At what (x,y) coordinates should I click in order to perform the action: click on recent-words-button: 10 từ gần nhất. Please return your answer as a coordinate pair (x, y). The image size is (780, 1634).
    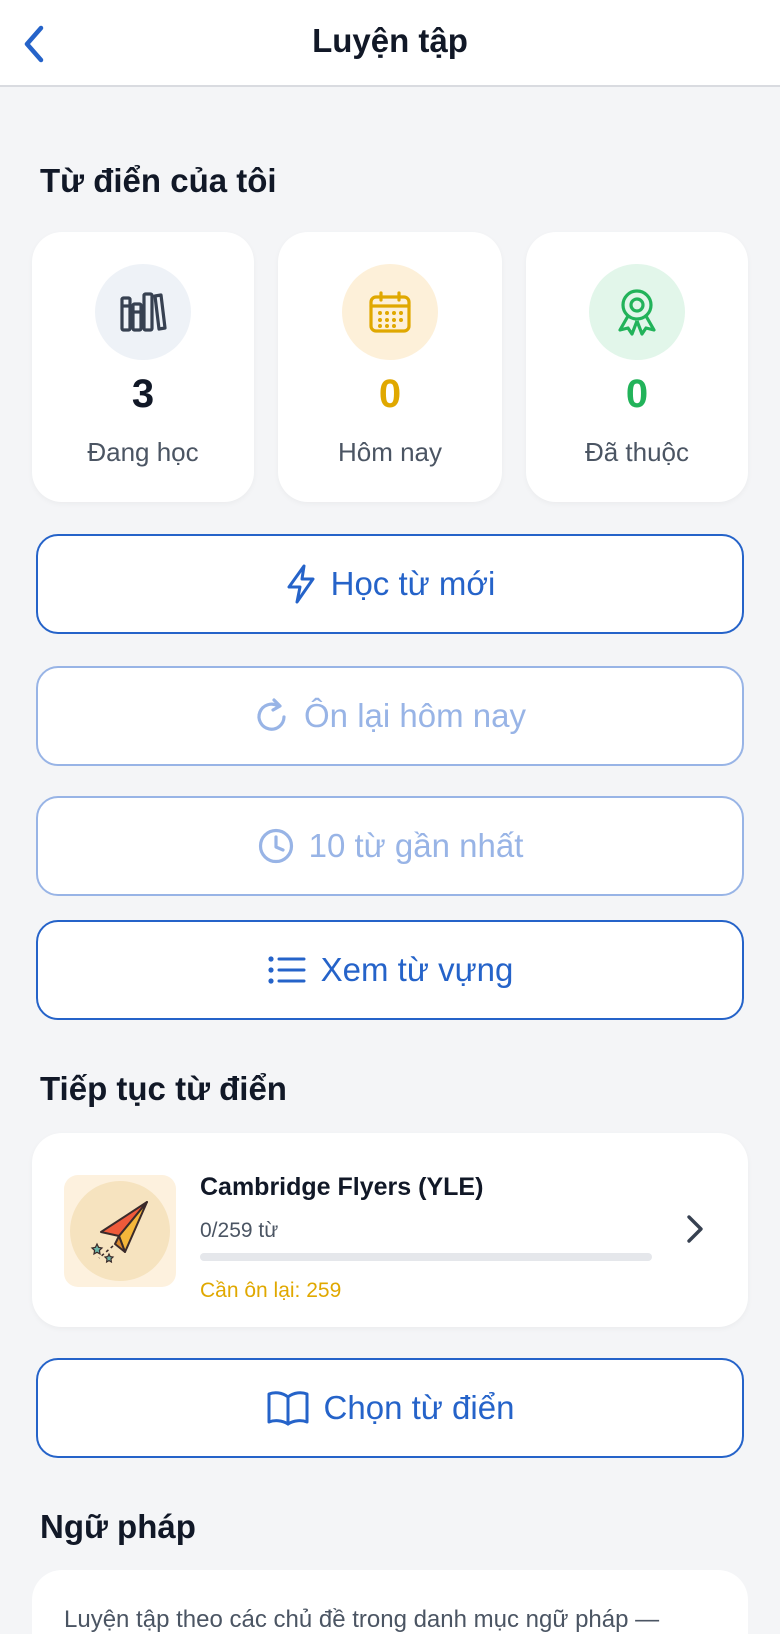
    Looking at the image, I should click on (390, 846).